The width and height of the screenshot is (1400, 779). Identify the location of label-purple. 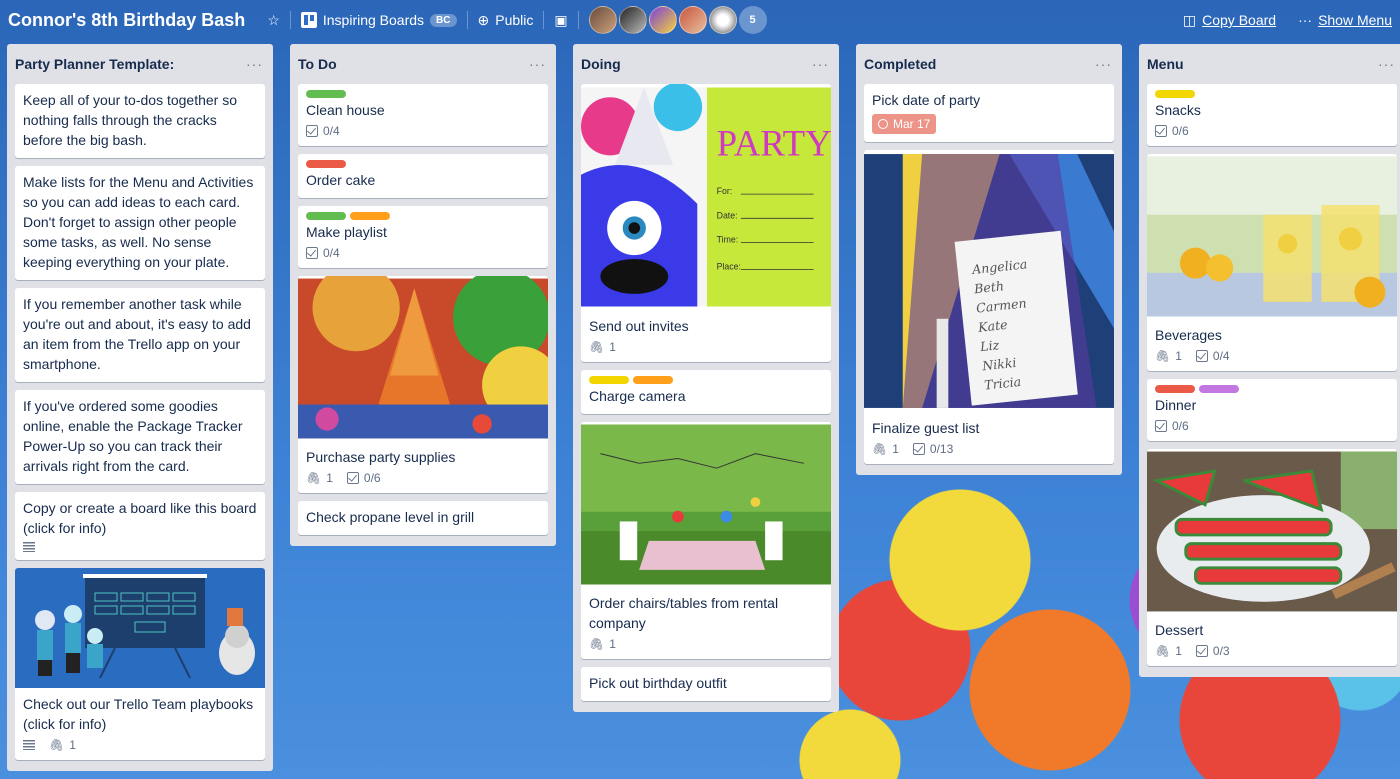
(1219, 389).